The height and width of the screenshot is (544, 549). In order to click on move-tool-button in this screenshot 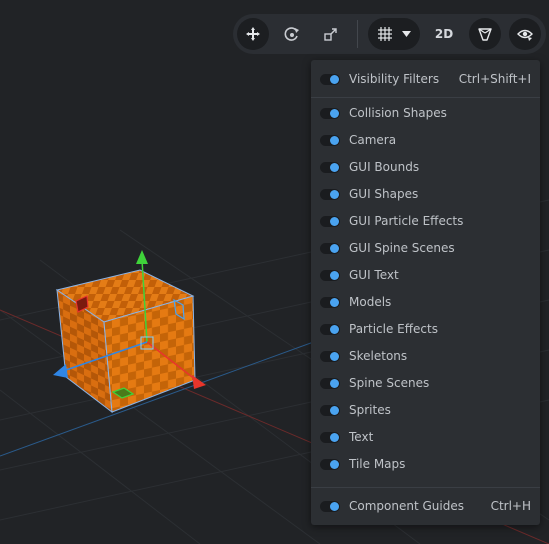, I will do `click(253, 34)`.